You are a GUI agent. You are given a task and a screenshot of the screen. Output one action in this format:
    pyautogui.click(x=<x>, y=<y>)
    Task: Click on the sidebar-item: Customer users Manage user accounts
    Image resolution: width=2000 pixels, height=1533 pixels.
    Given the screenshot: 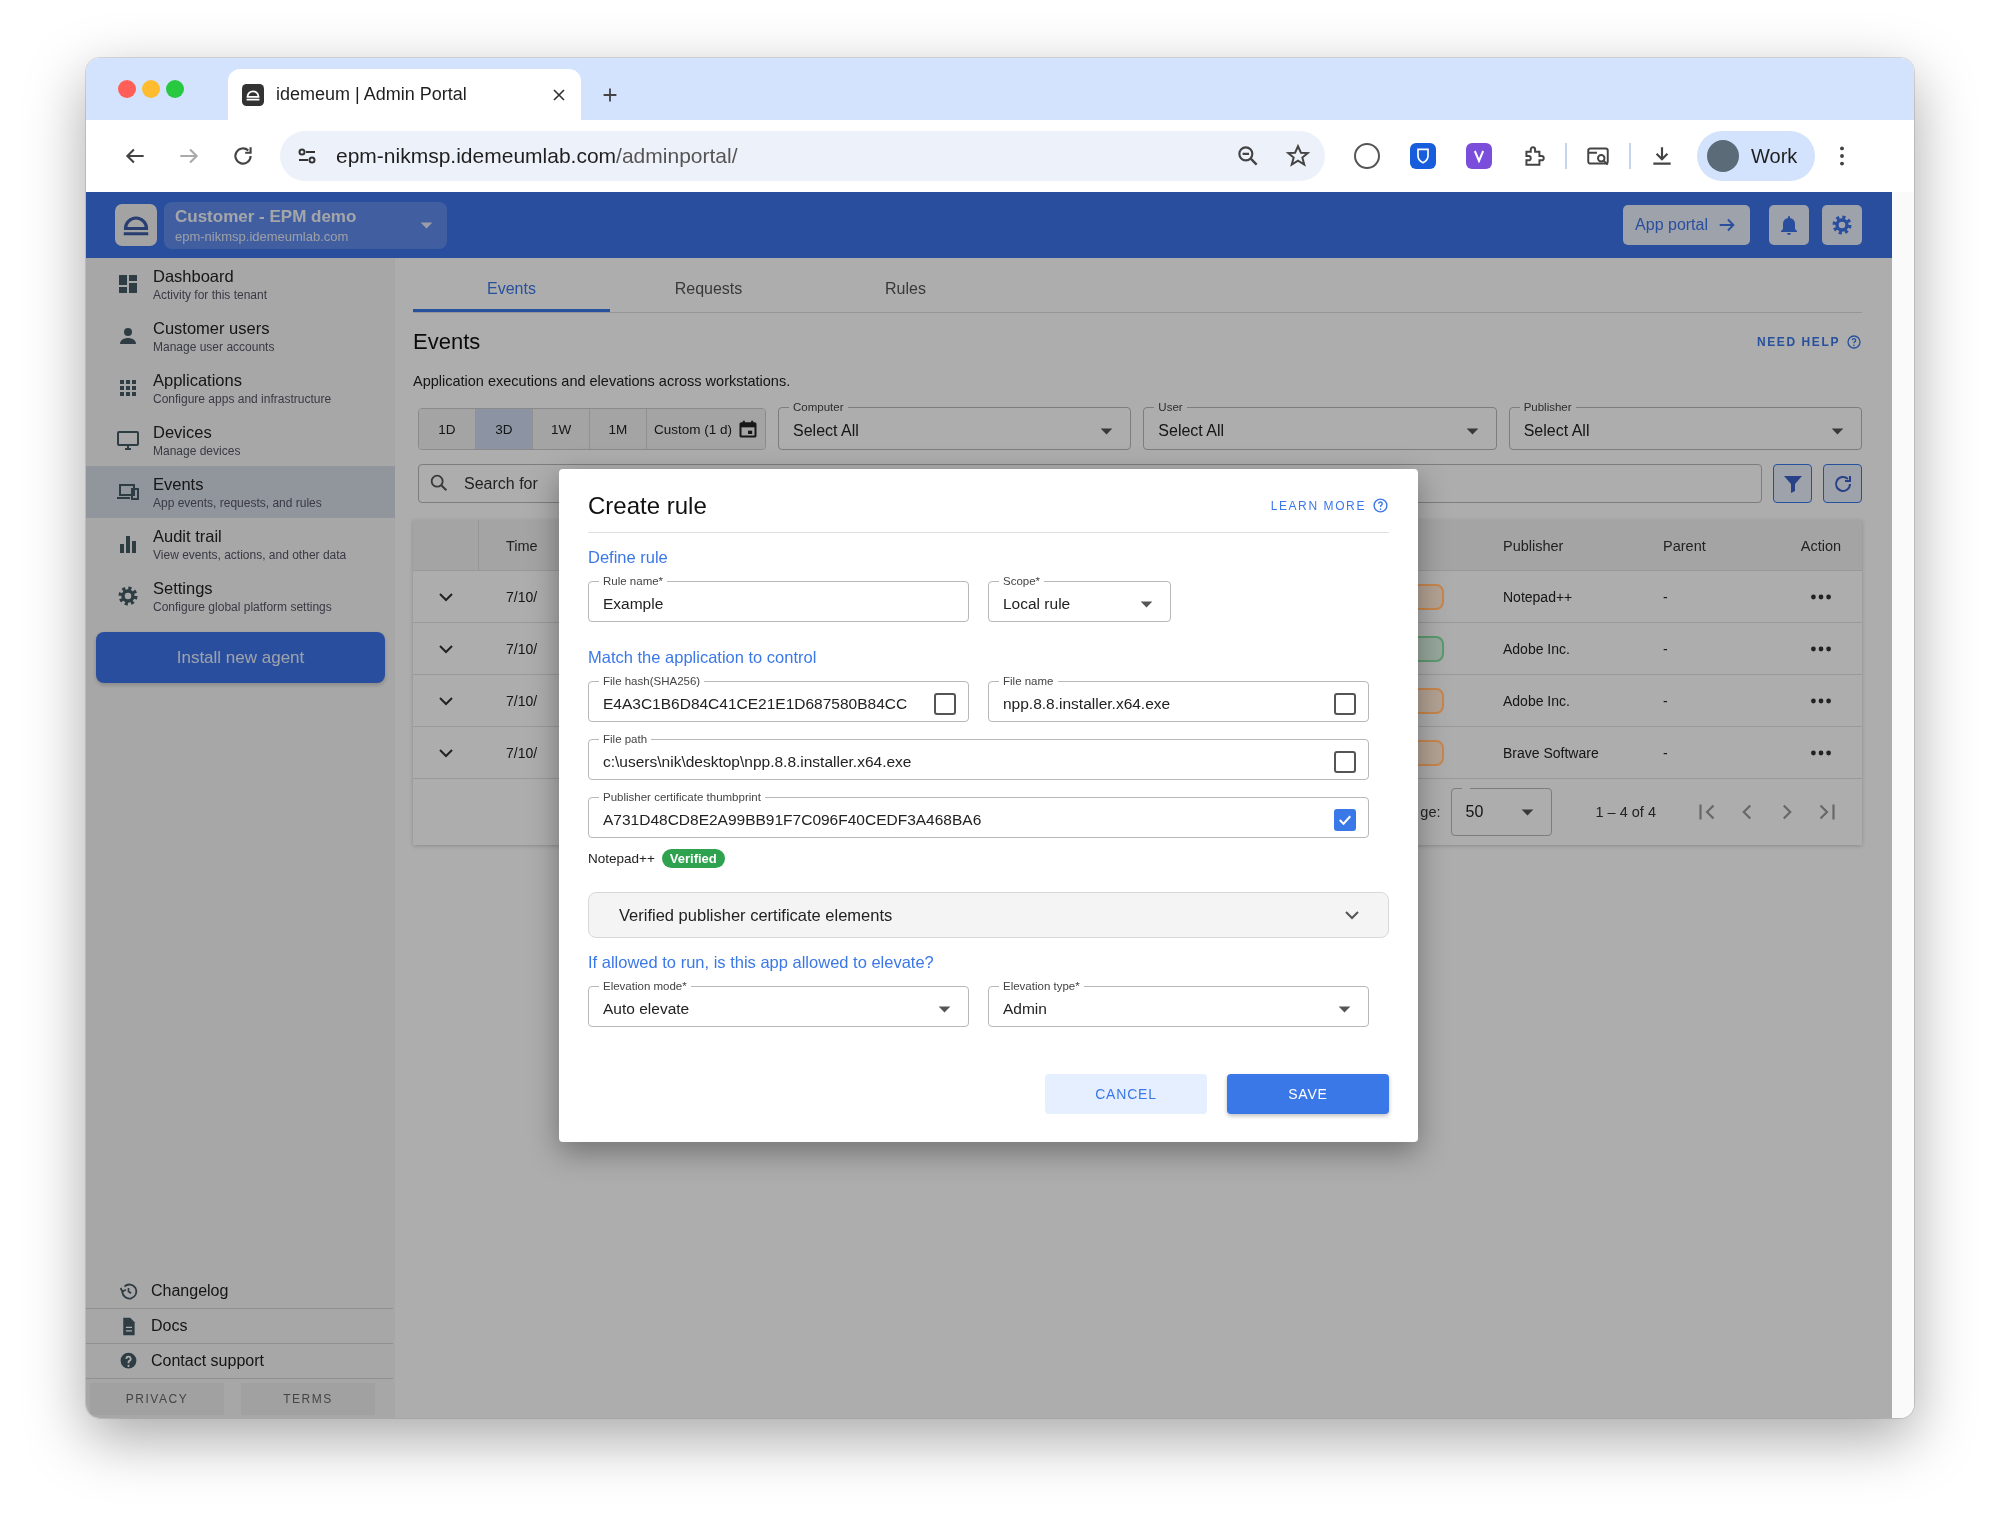 What is the action you would take?
    pyautogui.click(x=240, y=336)
    